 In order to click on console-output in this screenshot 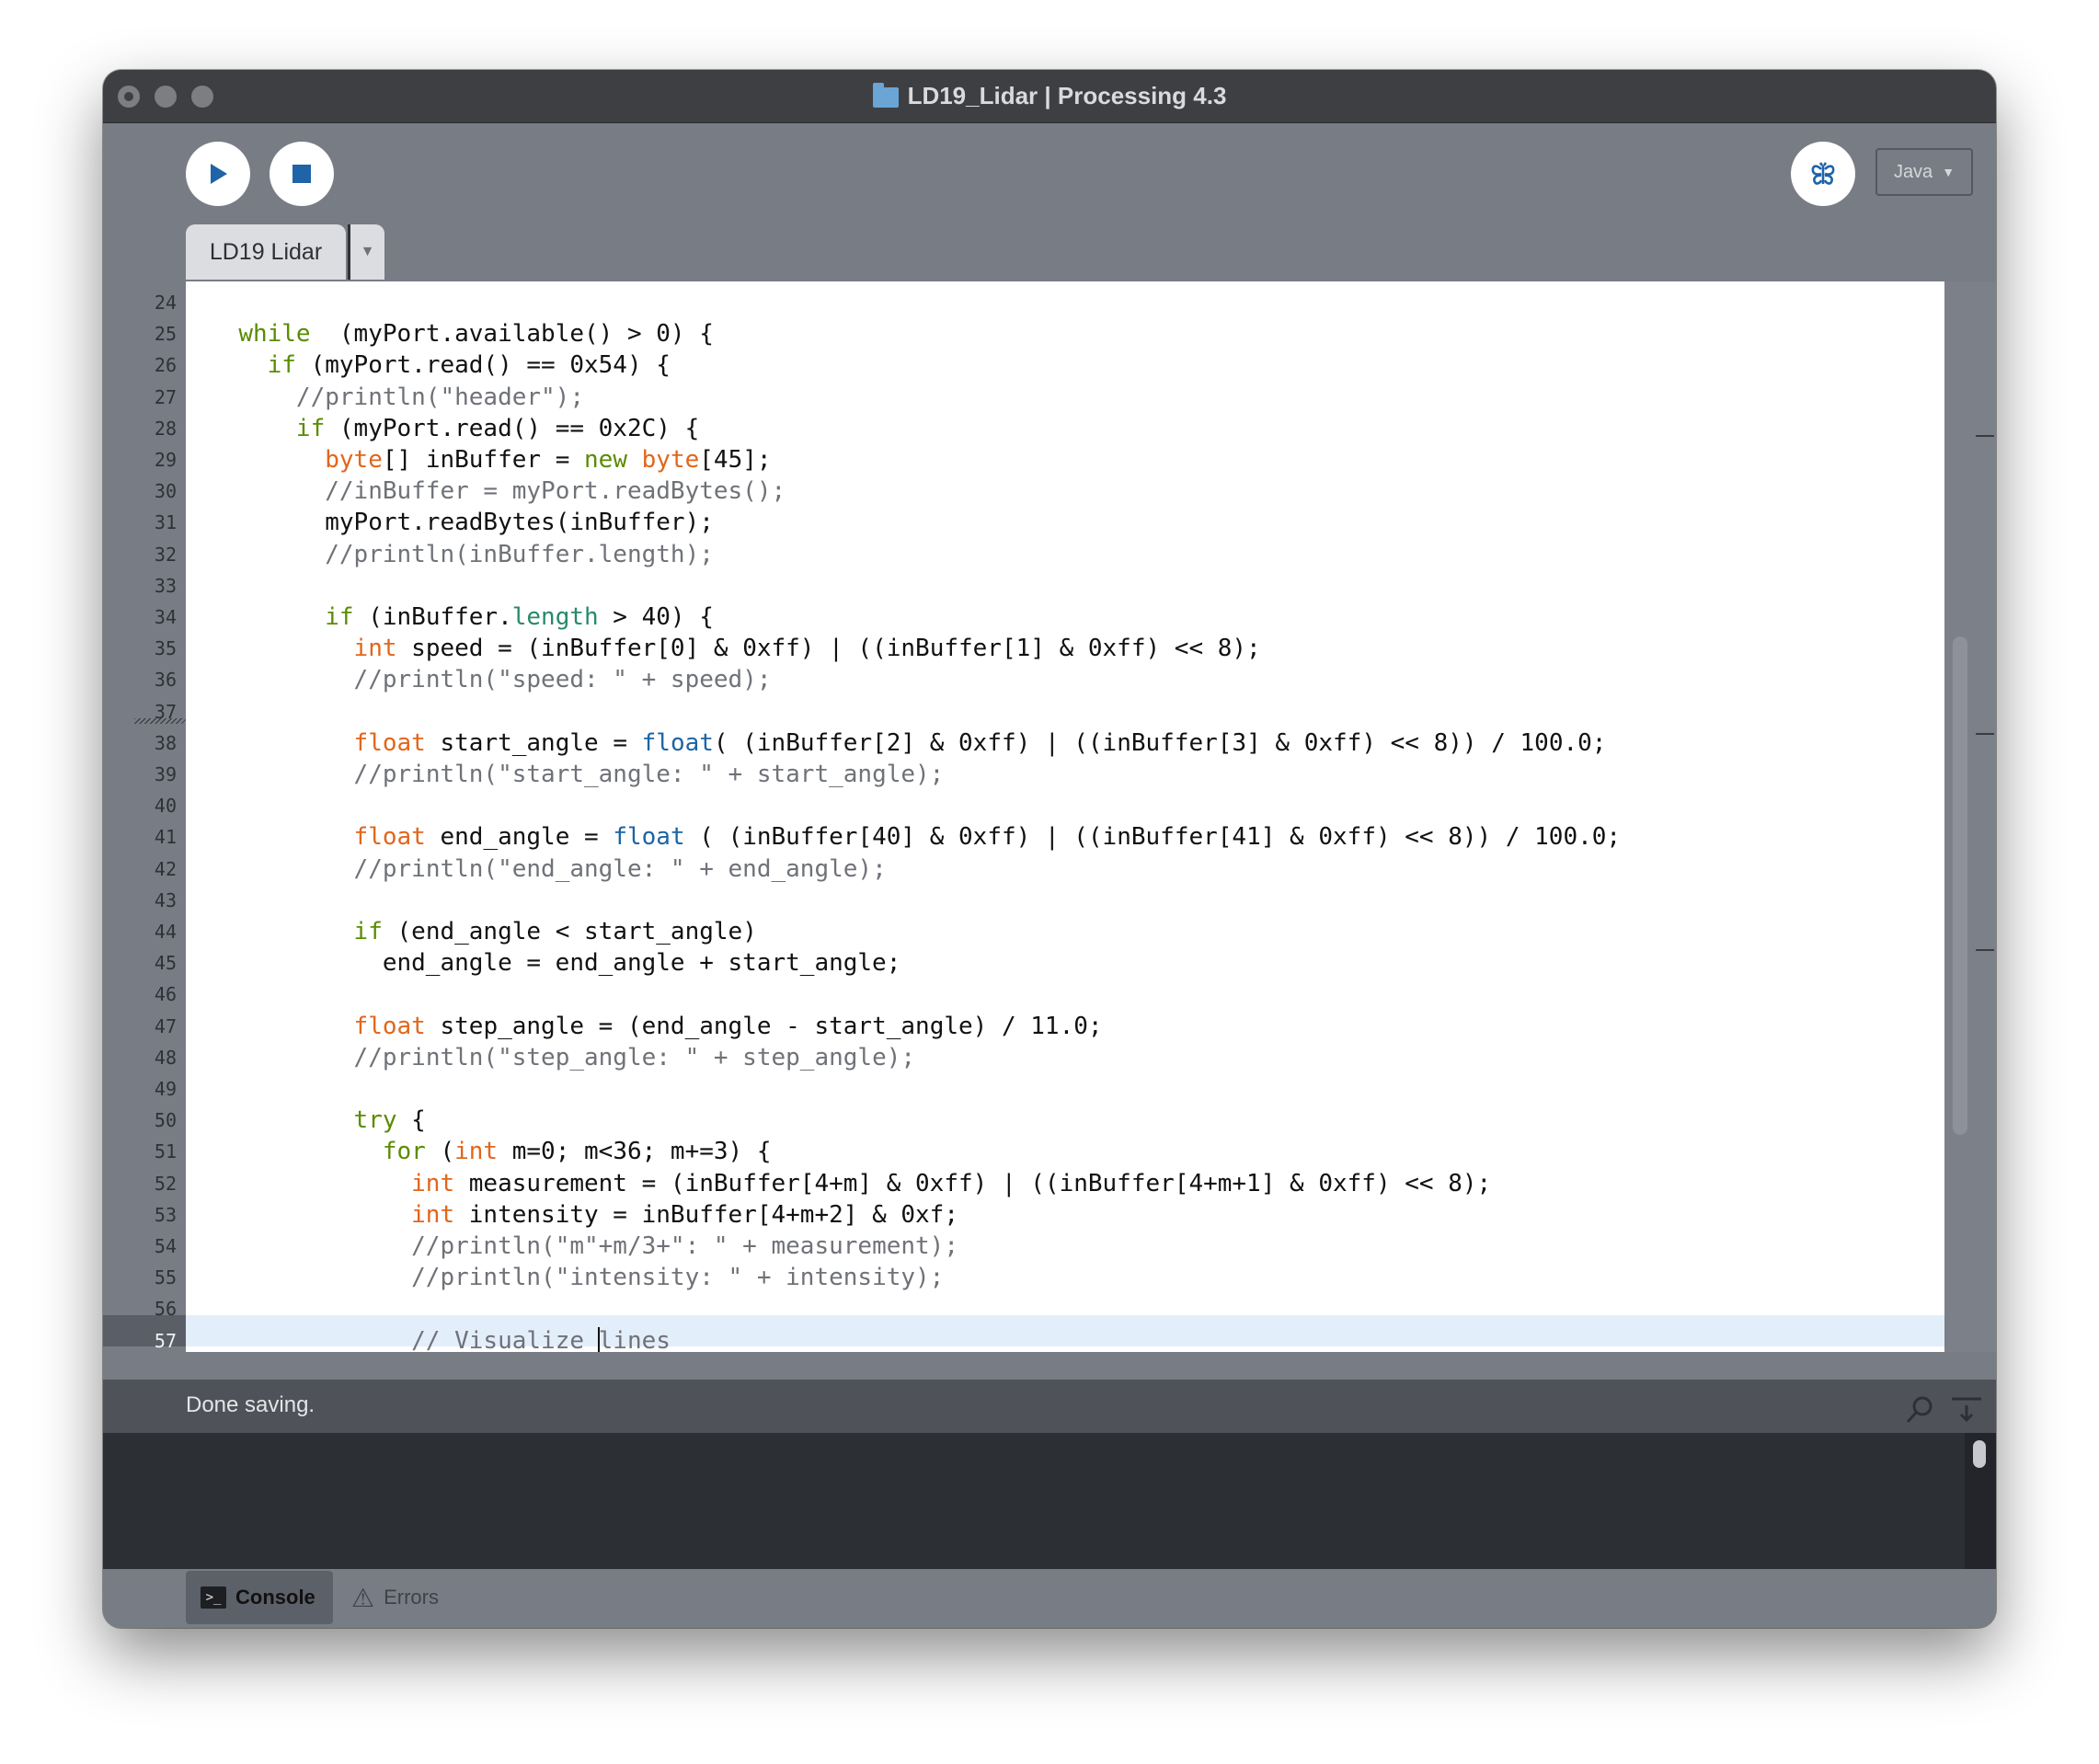, I will do `click(1034, 1501)`.